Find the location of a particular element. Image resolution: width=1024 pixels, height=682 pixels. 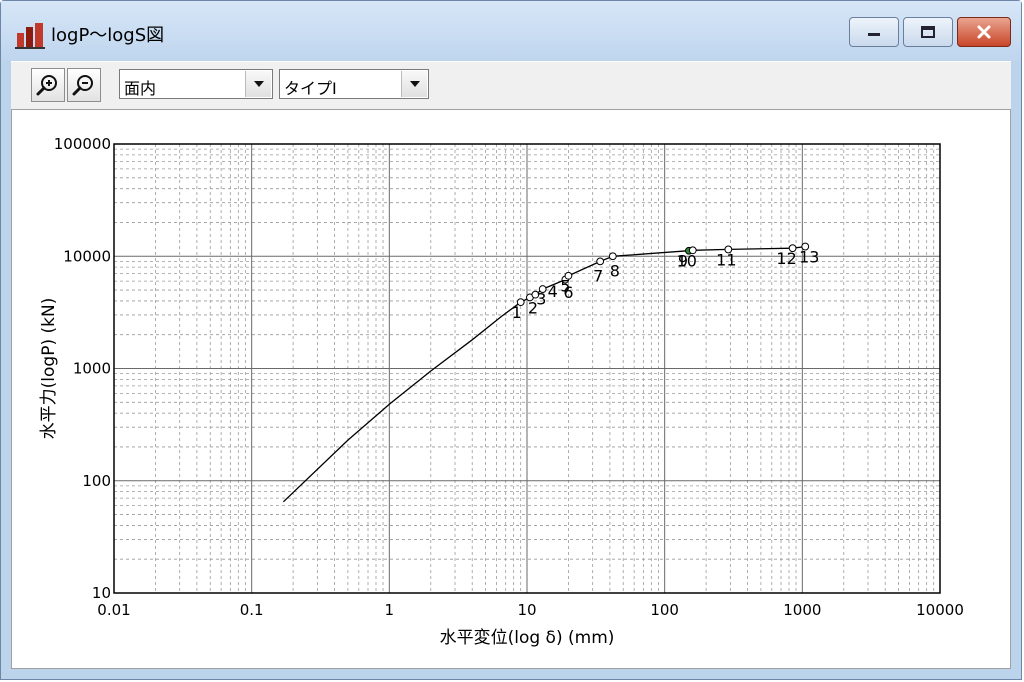

maximize-icon is located at coordinates (928, 32).